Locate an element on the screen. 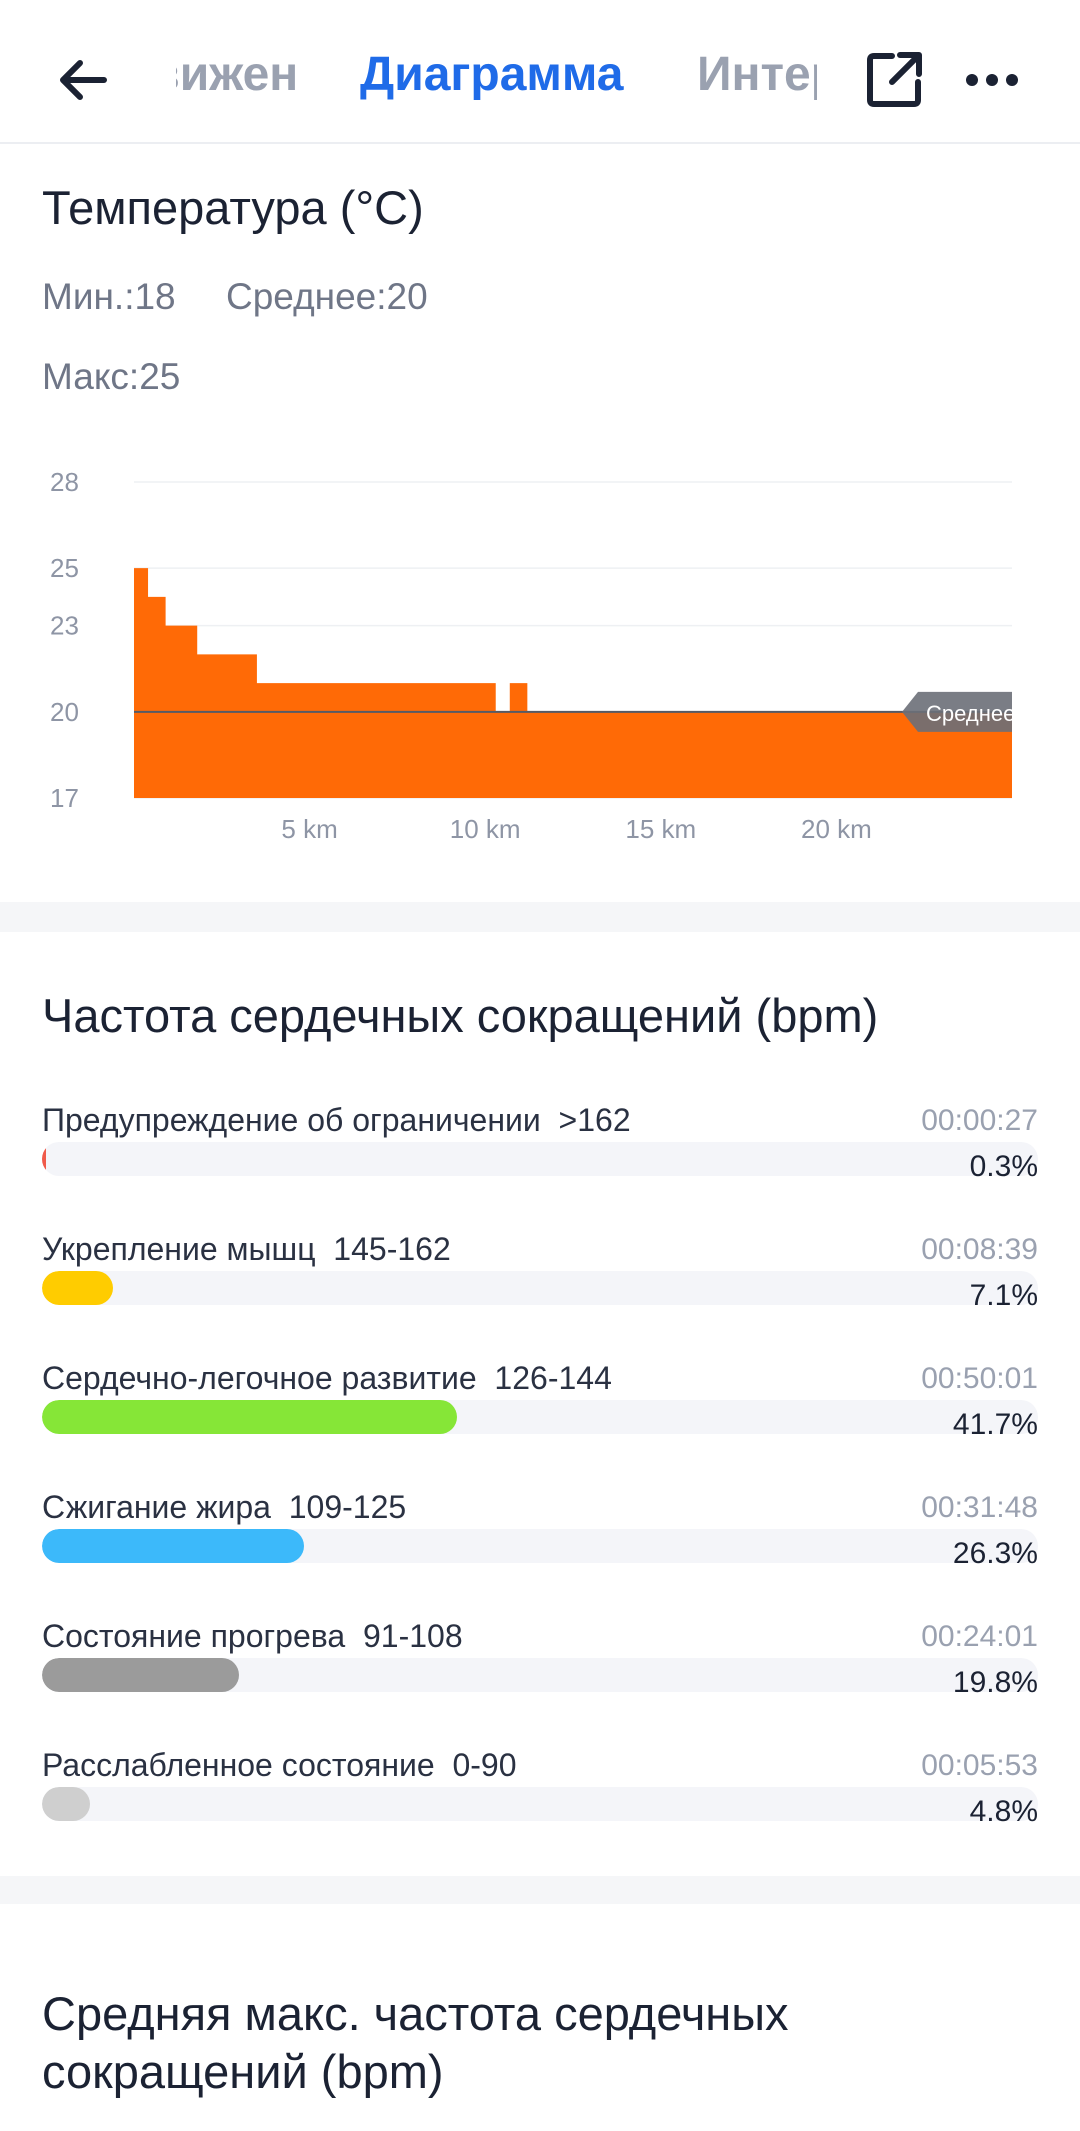 The width and height of the screenshot is (1080, 2131). hr-zone-percent: 0.3% is located at coordinates (1003, 1166).